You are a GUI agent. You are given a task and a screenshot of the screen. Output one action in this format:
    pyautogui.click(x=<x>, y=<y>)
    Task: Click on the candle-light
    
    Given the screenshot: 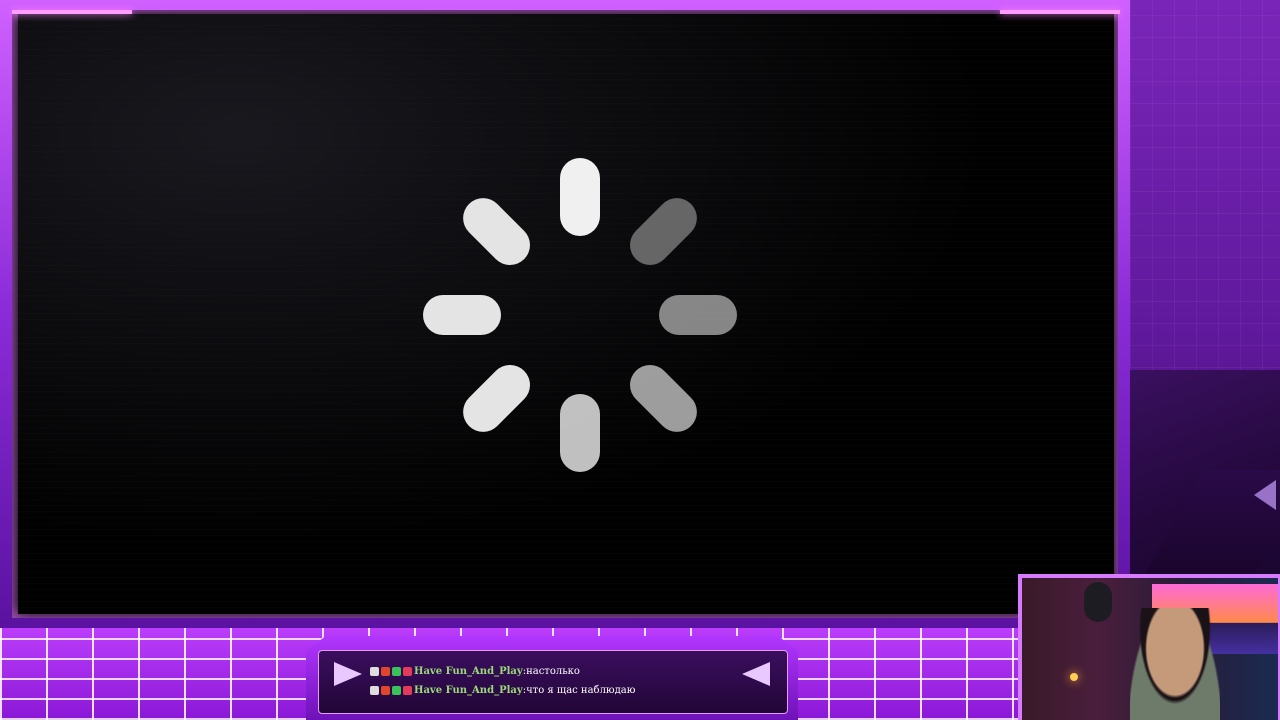 What is the action you would take?
    pyautogui.click(x=1074, y=677)
    